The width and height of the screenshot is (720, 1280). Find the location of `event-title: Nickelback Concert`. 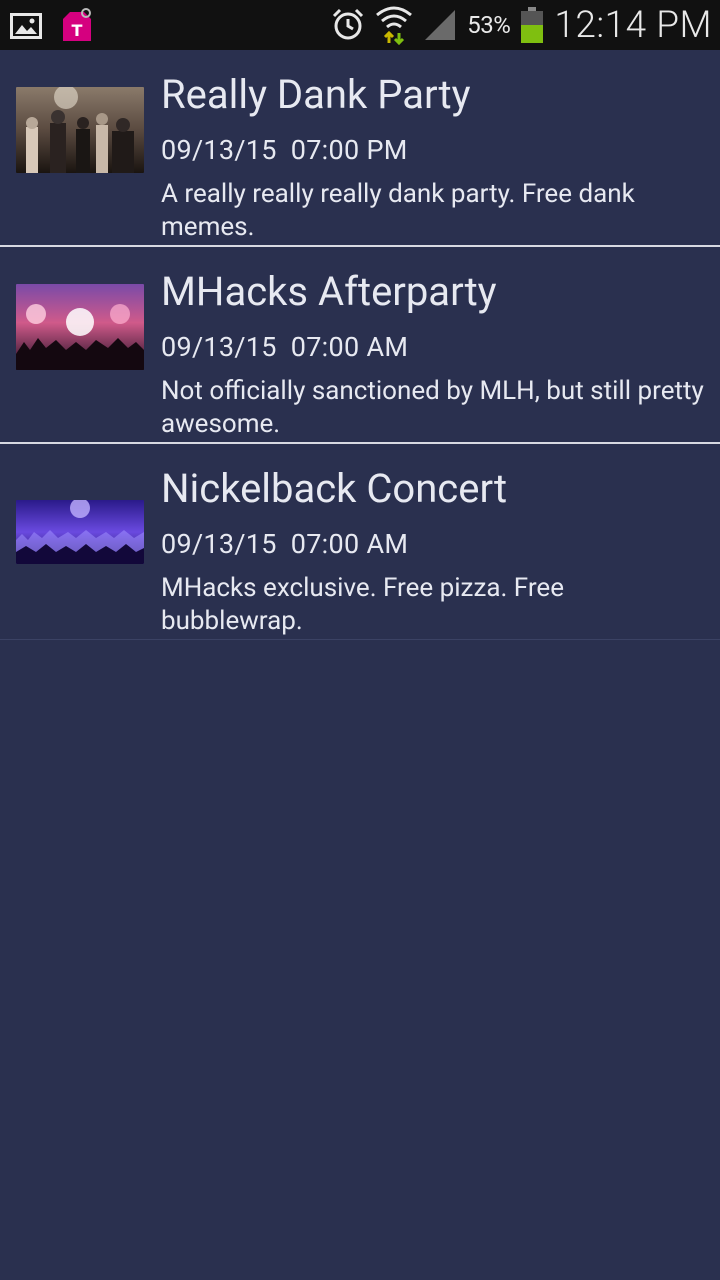

event-title: Nickelback Concert is located at coordinates (334, 488).